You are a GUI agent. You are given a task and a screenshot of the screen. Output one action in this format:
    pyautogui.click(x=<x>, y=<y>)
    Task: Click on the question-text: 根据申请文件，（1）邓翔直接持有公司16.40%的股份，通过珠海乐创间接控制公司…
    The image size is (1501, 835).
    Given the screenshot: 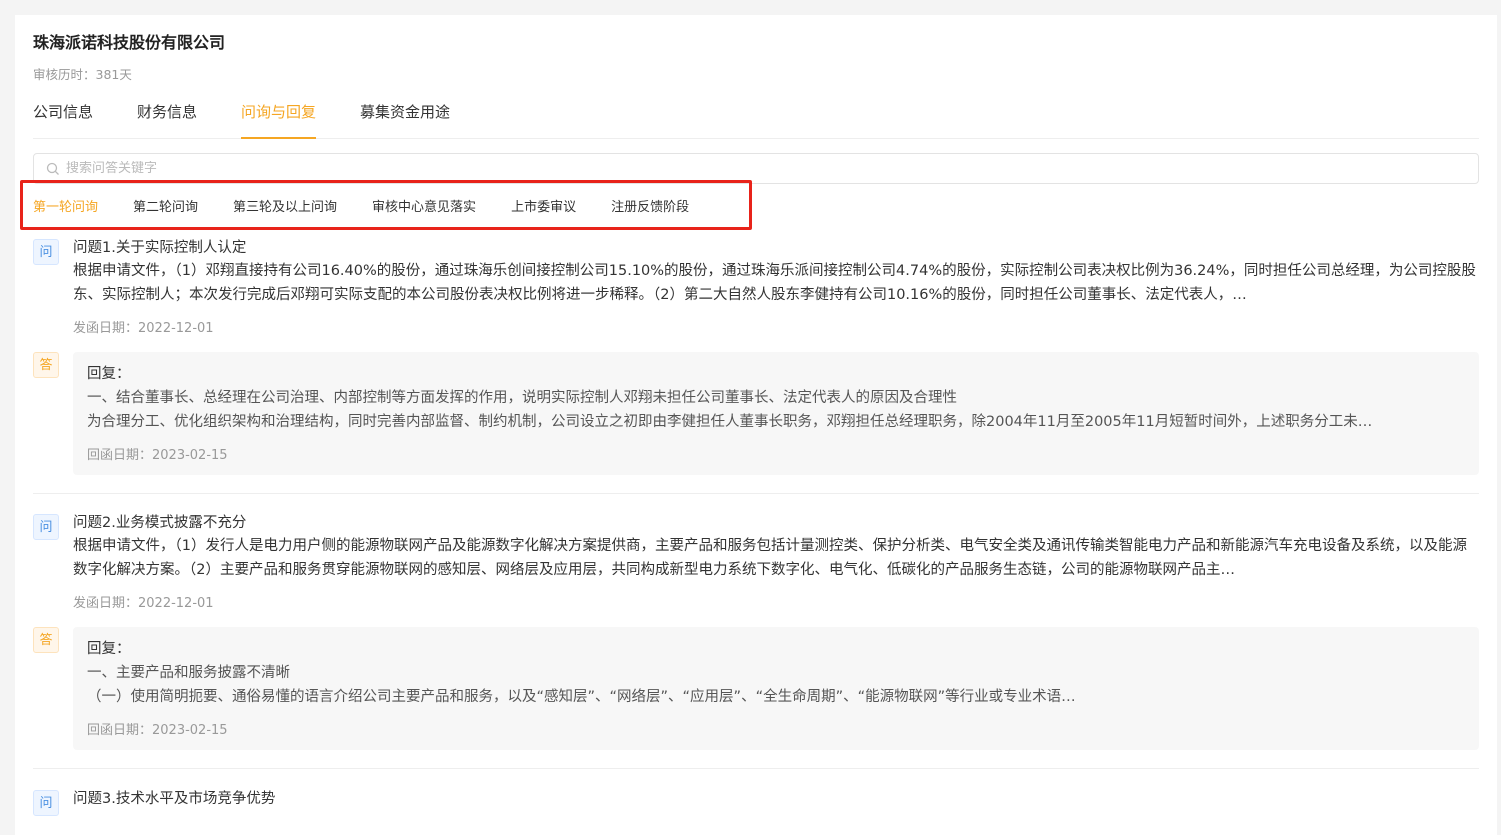 What is the action you would take?
    pyautogui.click(x=774, y=283)
    